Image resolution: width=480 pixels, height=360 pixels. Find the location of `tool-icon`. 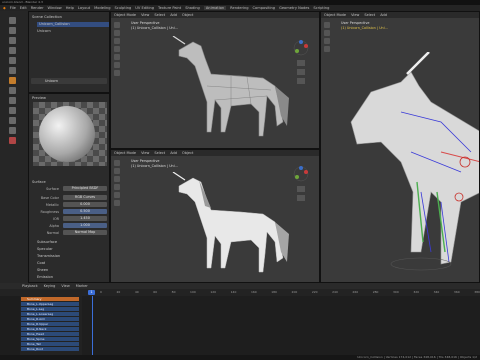

tool-icon is located at coordinates (12, 20).